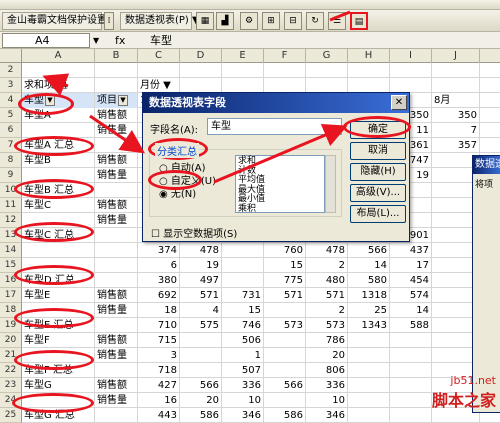 The width and height of the screenshot is (500, 423). What do you see at coordinates (411, 265) in the screenshot?
I see `cell: 17` at bounding box center [411, 265].